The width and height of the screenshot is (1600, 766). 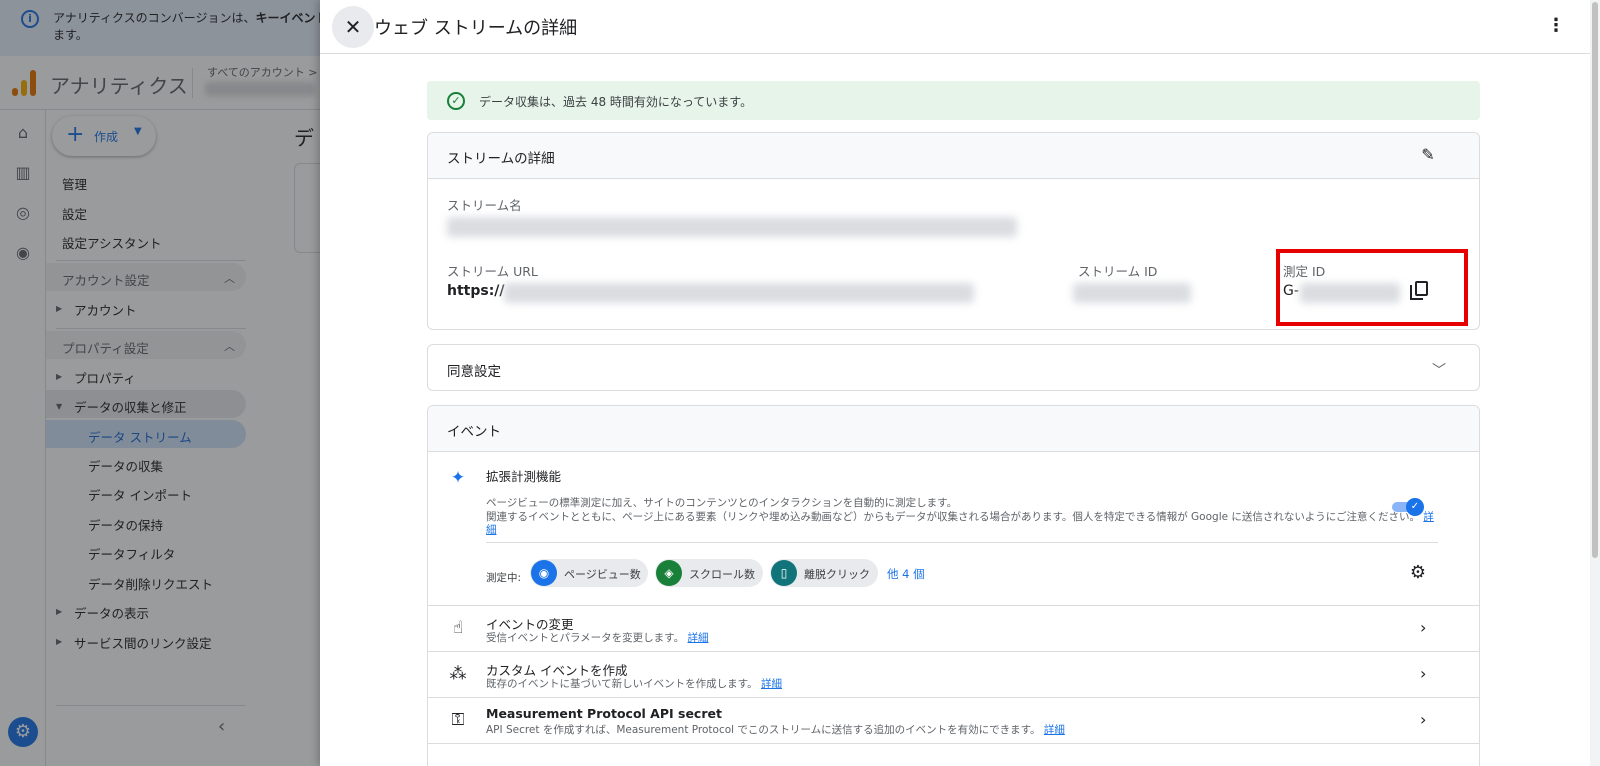 I want to click on key-icon: ⚿, so click(x=458, y=720).